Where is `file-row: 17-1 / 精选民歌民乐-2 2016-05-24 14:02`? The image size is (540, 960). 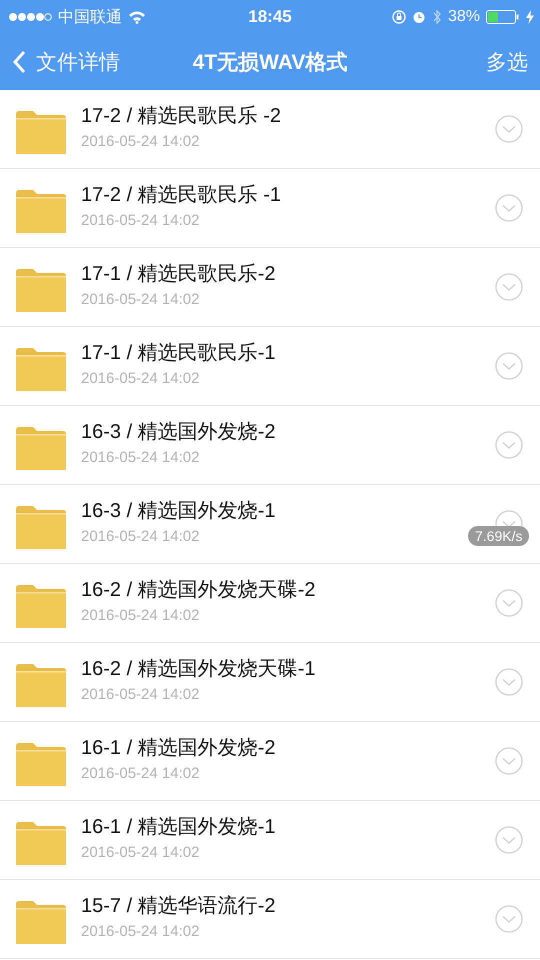 file-row: 17-1 / 精选民歌民乐-2 2016-05-24 14:02 is located at coordinates (270, 287).